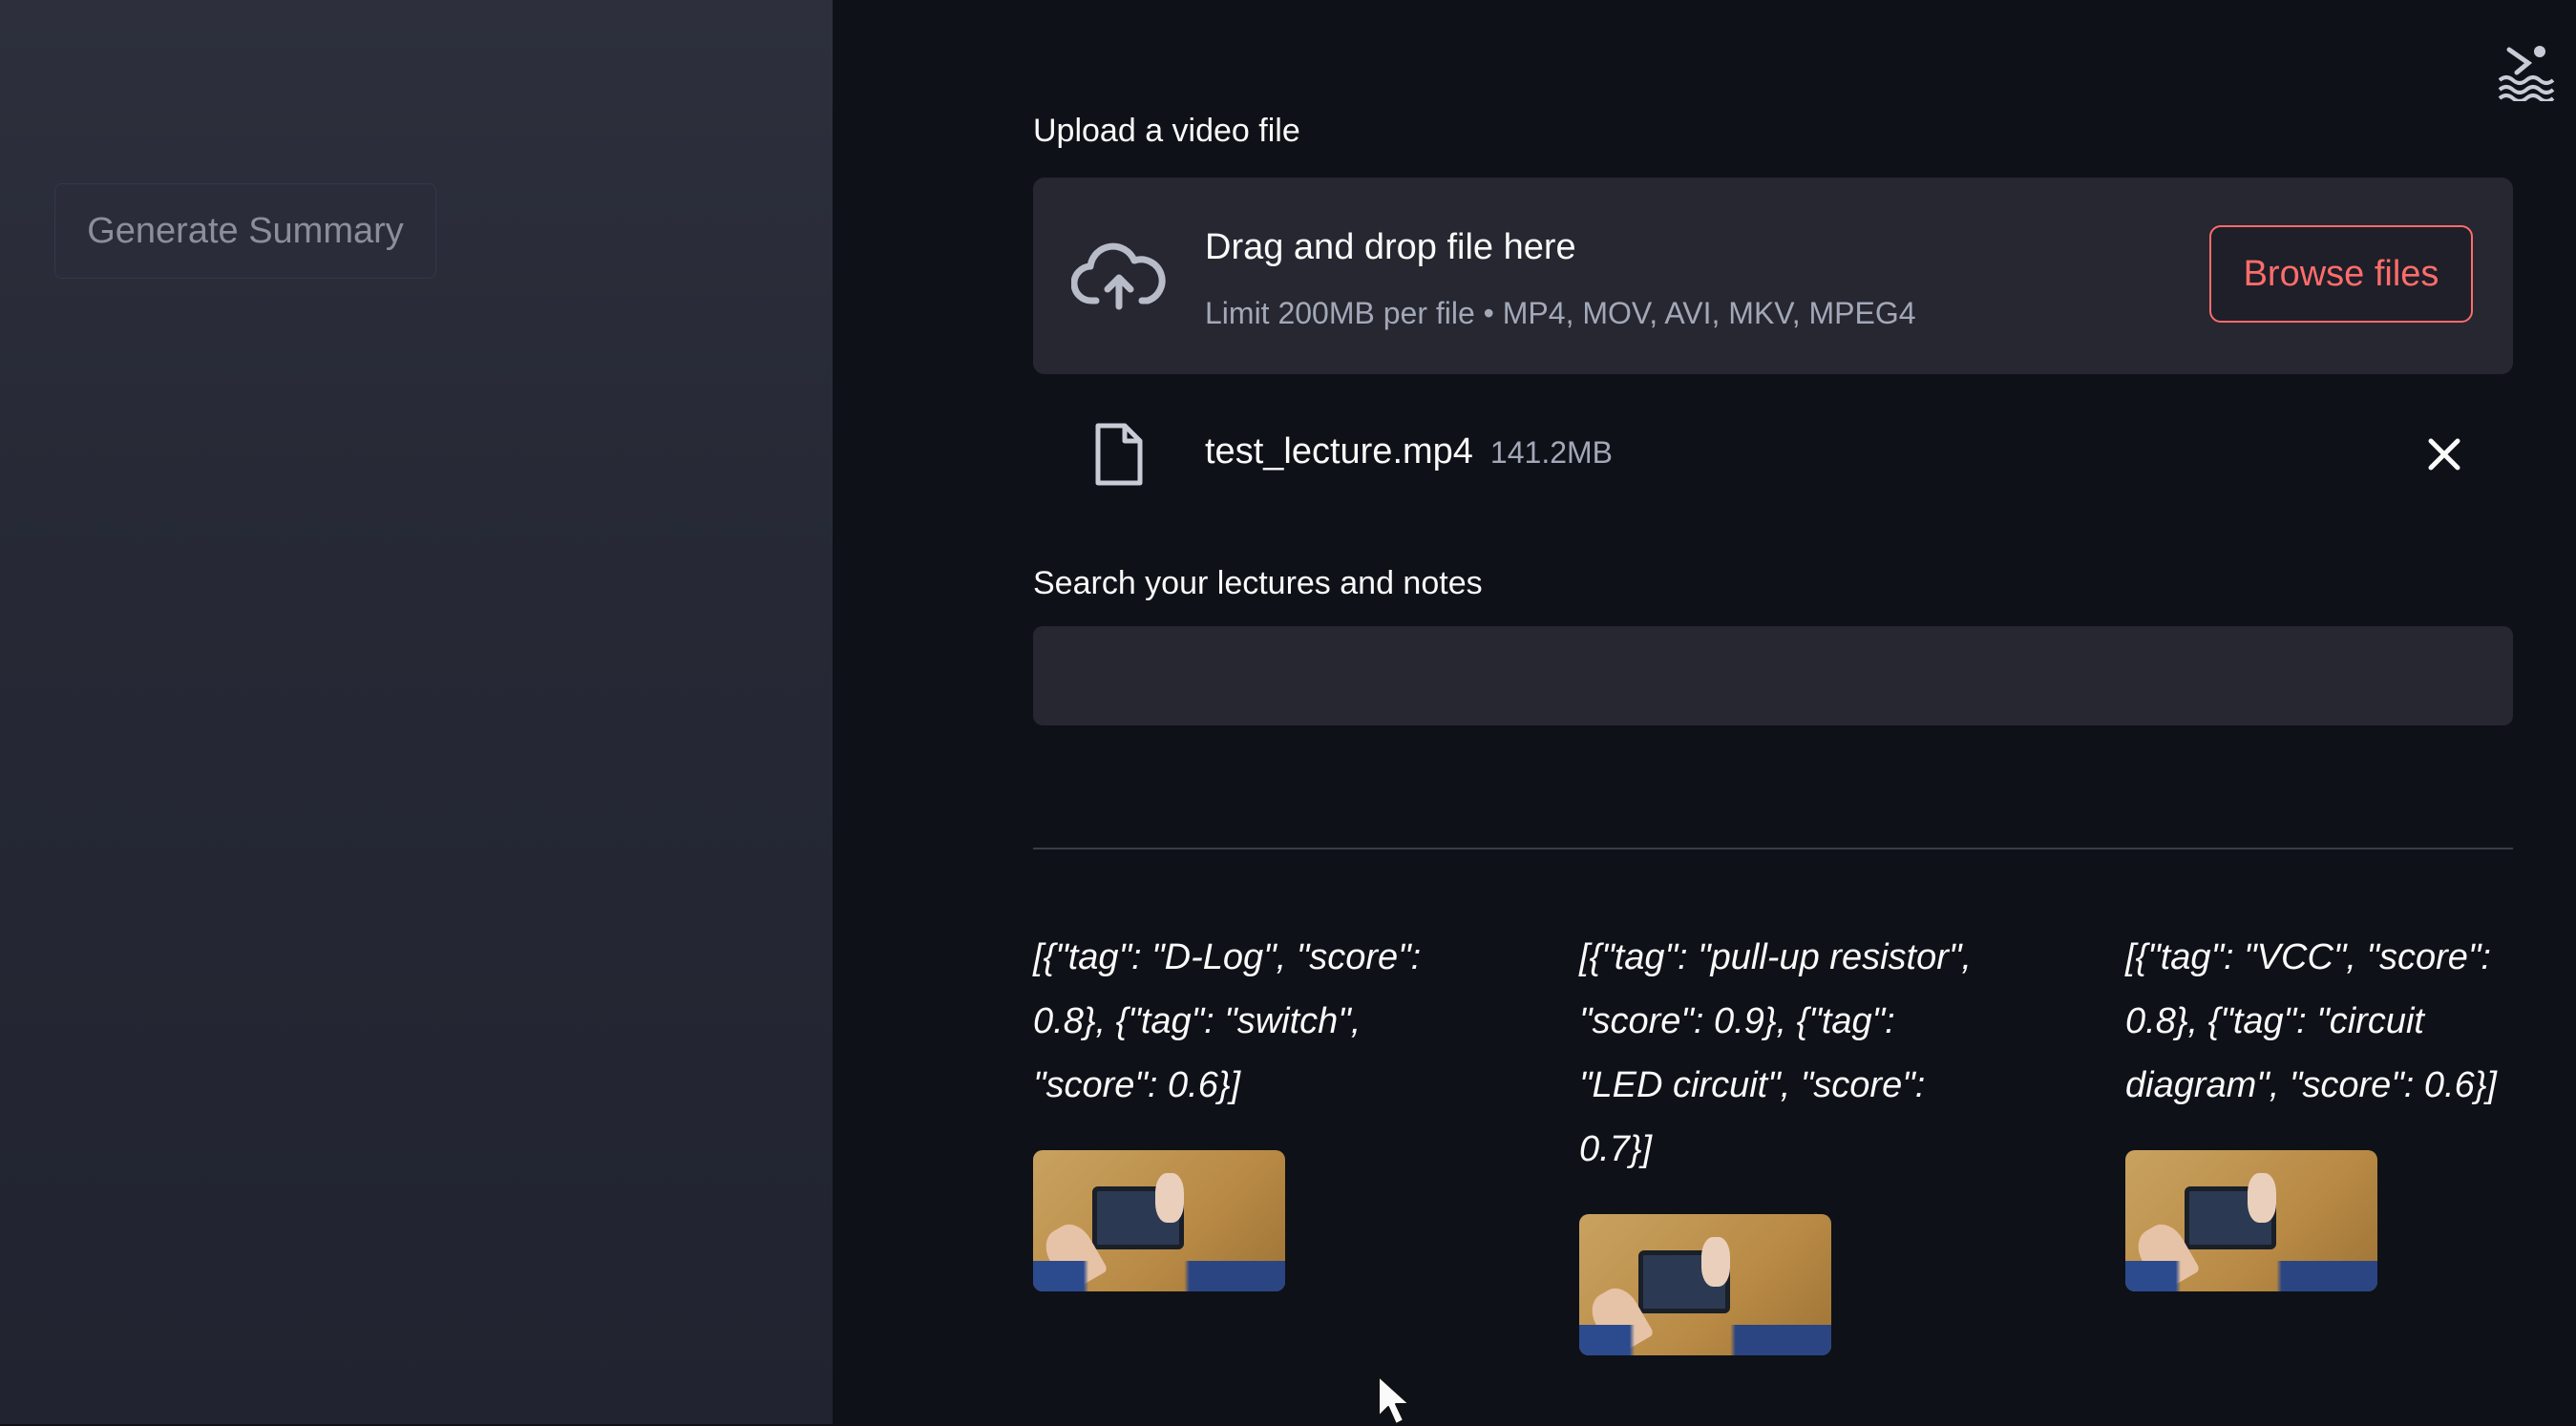 Image resolution: width=2576 pixels, height=1426 pixels. I want to click on cloud-upload-icon, so click(1118, 276).